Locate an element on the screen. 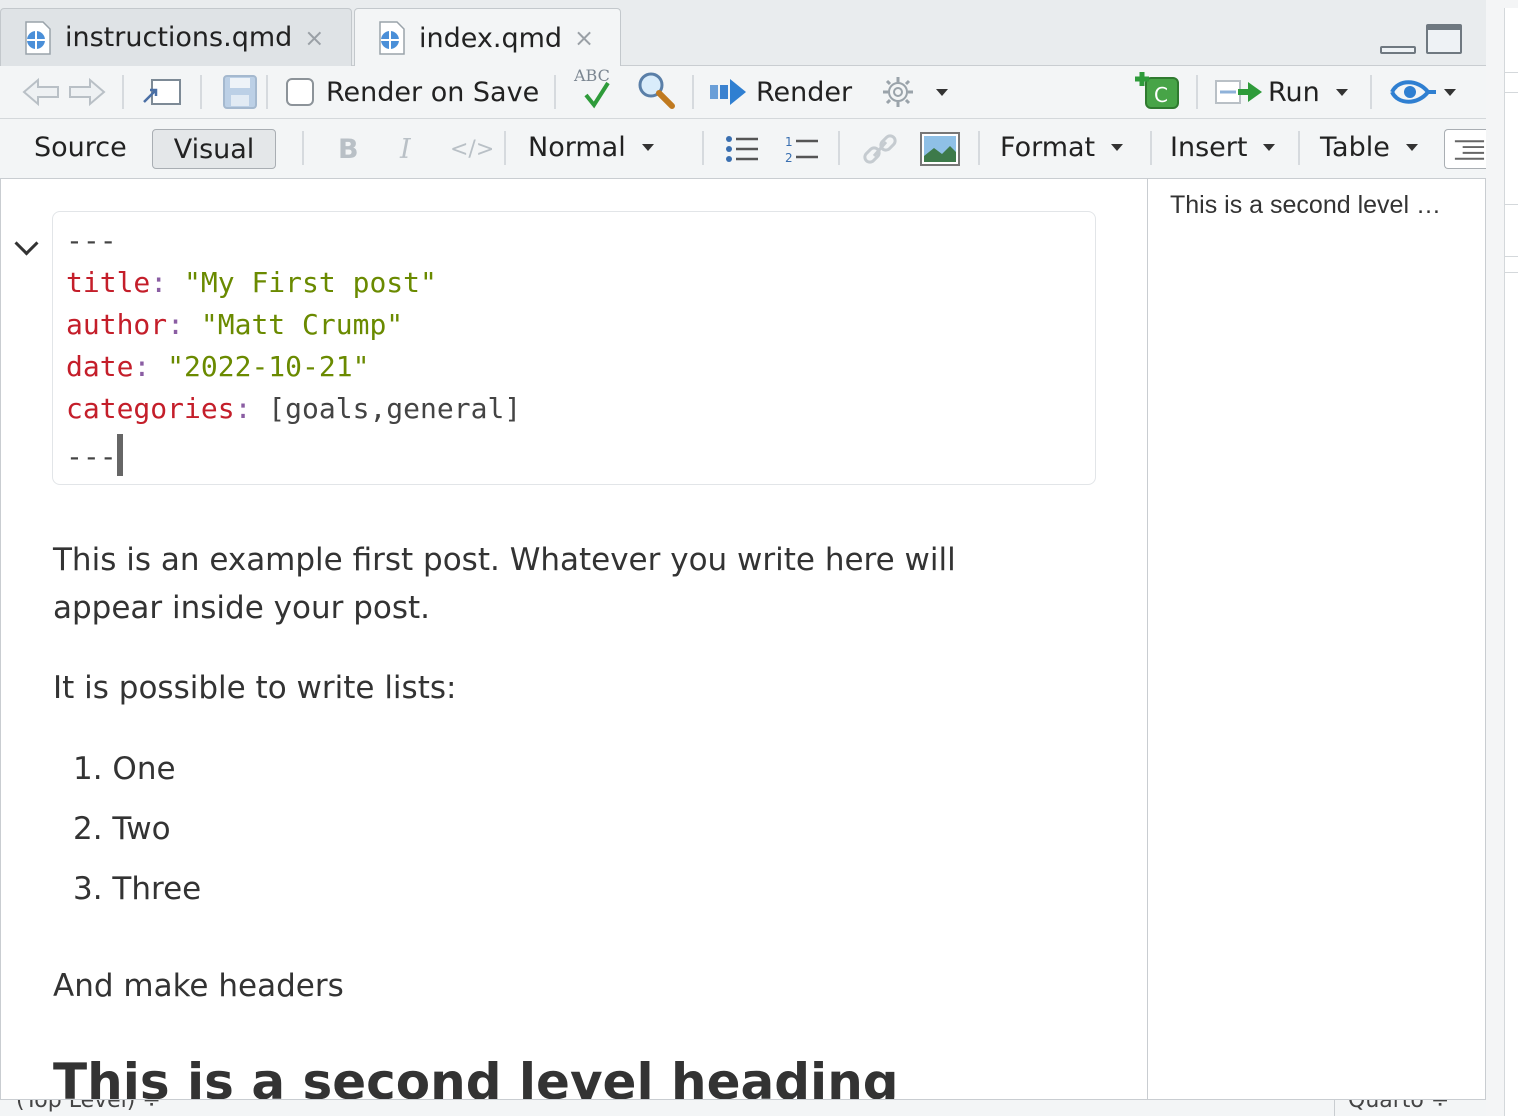 This screenshot has height=1116, width=1518. heading-level-2: This is a second level heading is located at coordinates (476, 1076).